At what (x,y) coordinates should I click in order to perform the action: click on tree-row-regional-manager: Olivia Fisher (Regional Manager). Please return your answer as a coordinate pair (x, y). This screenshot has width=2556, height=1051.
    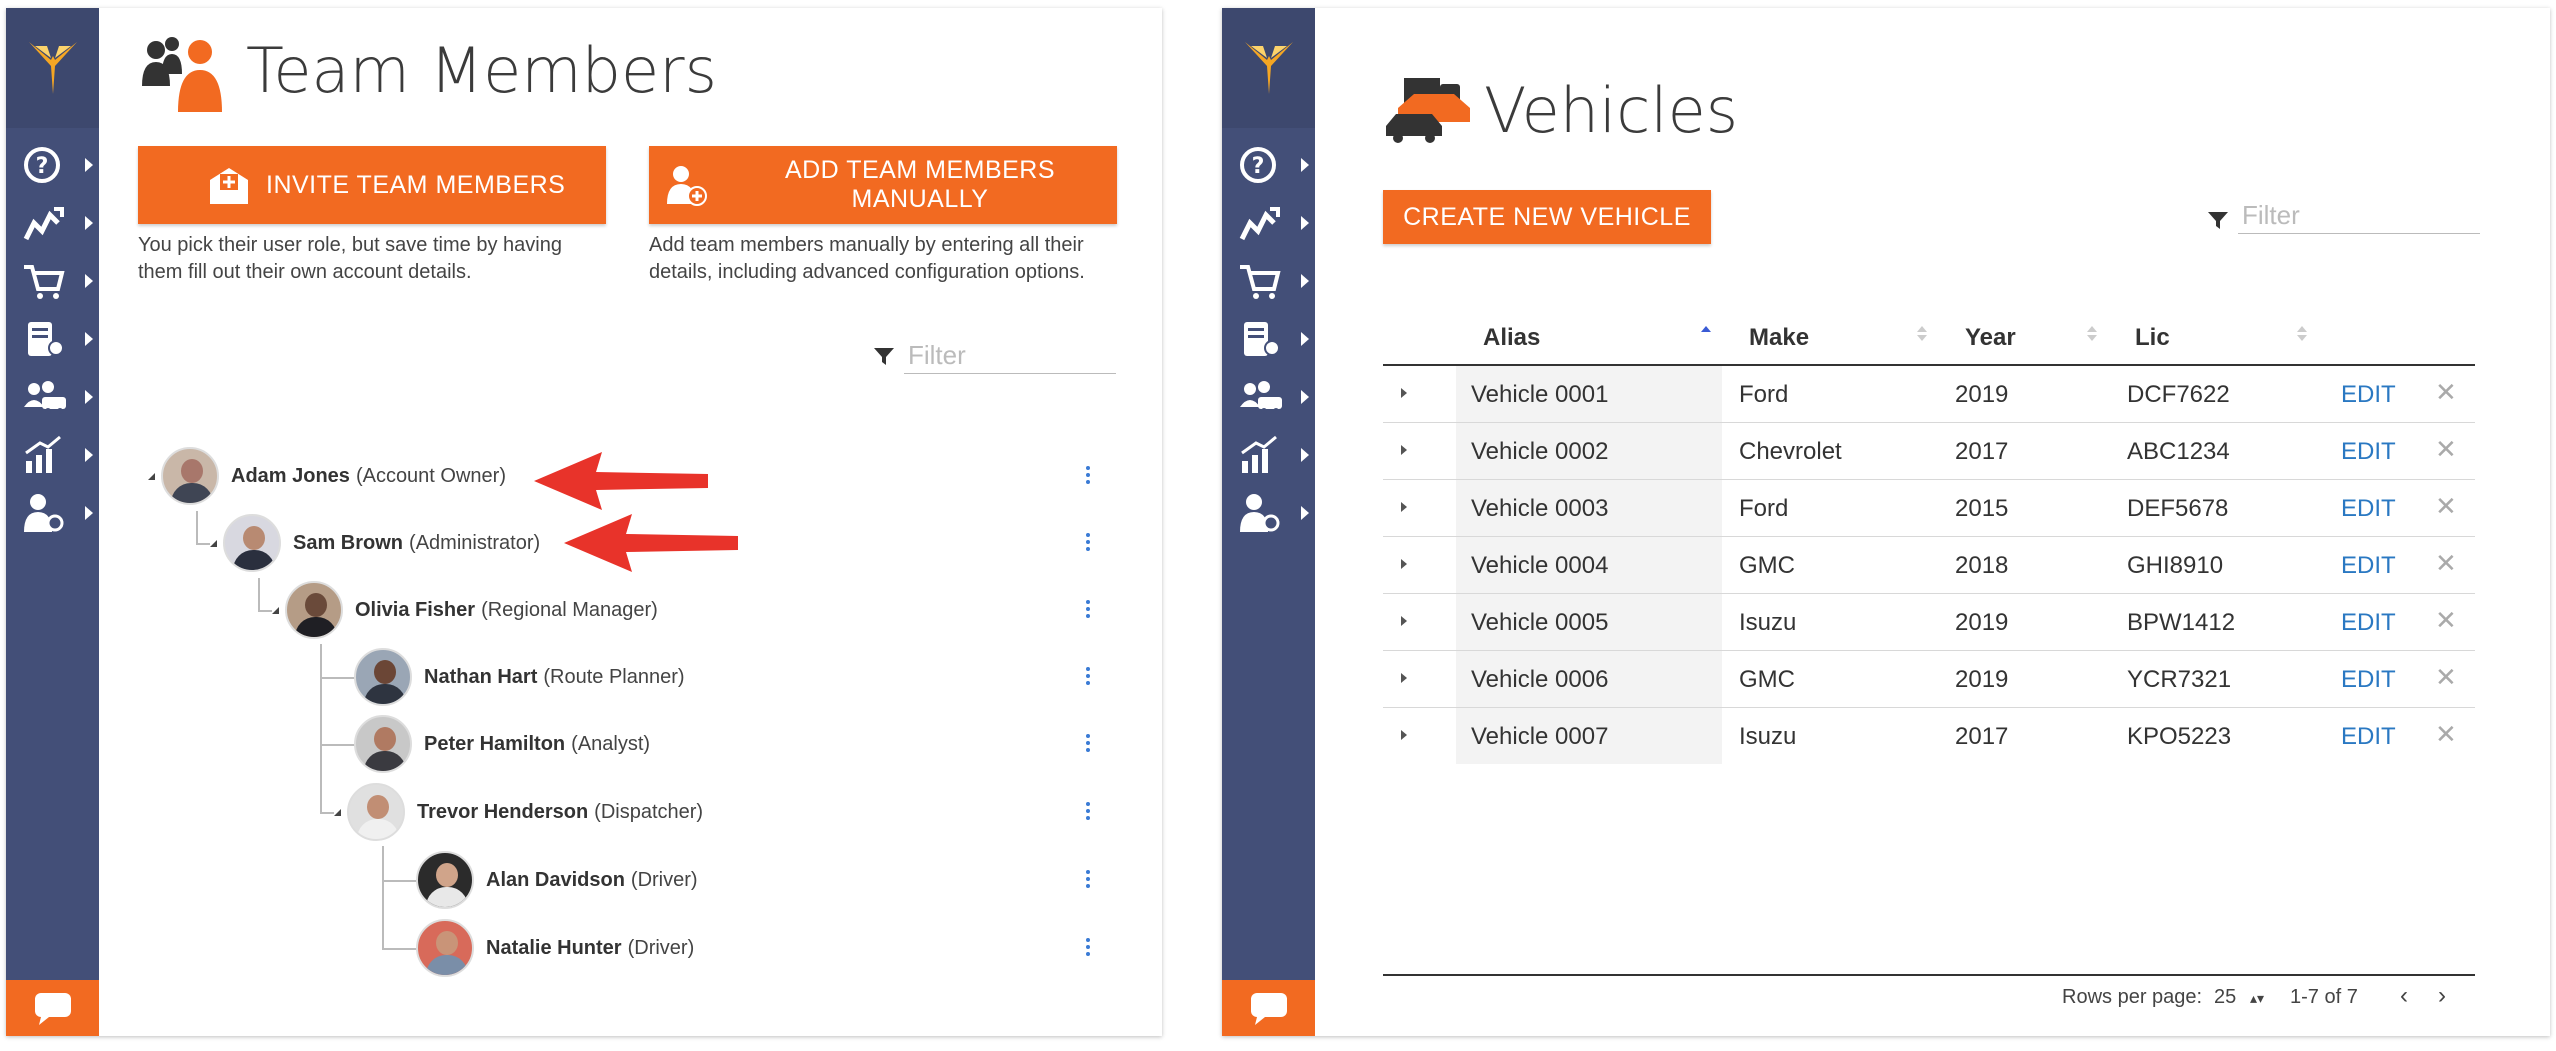
    Looking at the image, I should click on (465, 610).